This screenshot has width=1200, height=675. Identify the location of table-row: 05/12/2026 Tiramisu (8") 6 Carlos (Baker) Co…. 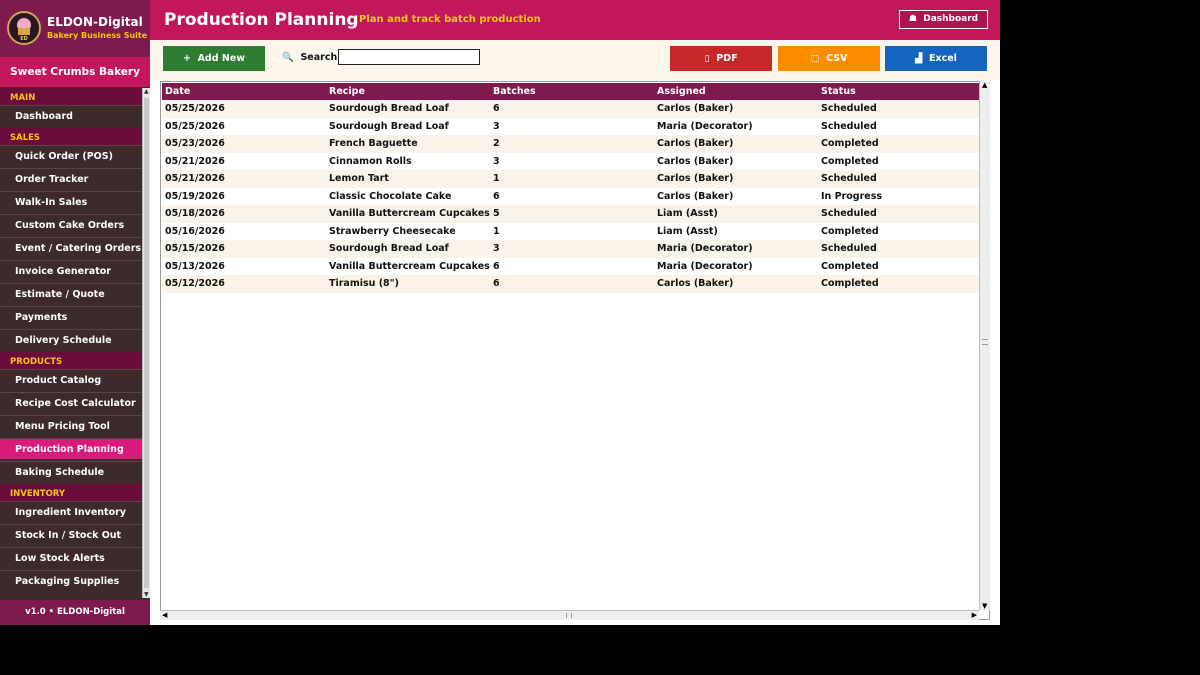
(571, 284).